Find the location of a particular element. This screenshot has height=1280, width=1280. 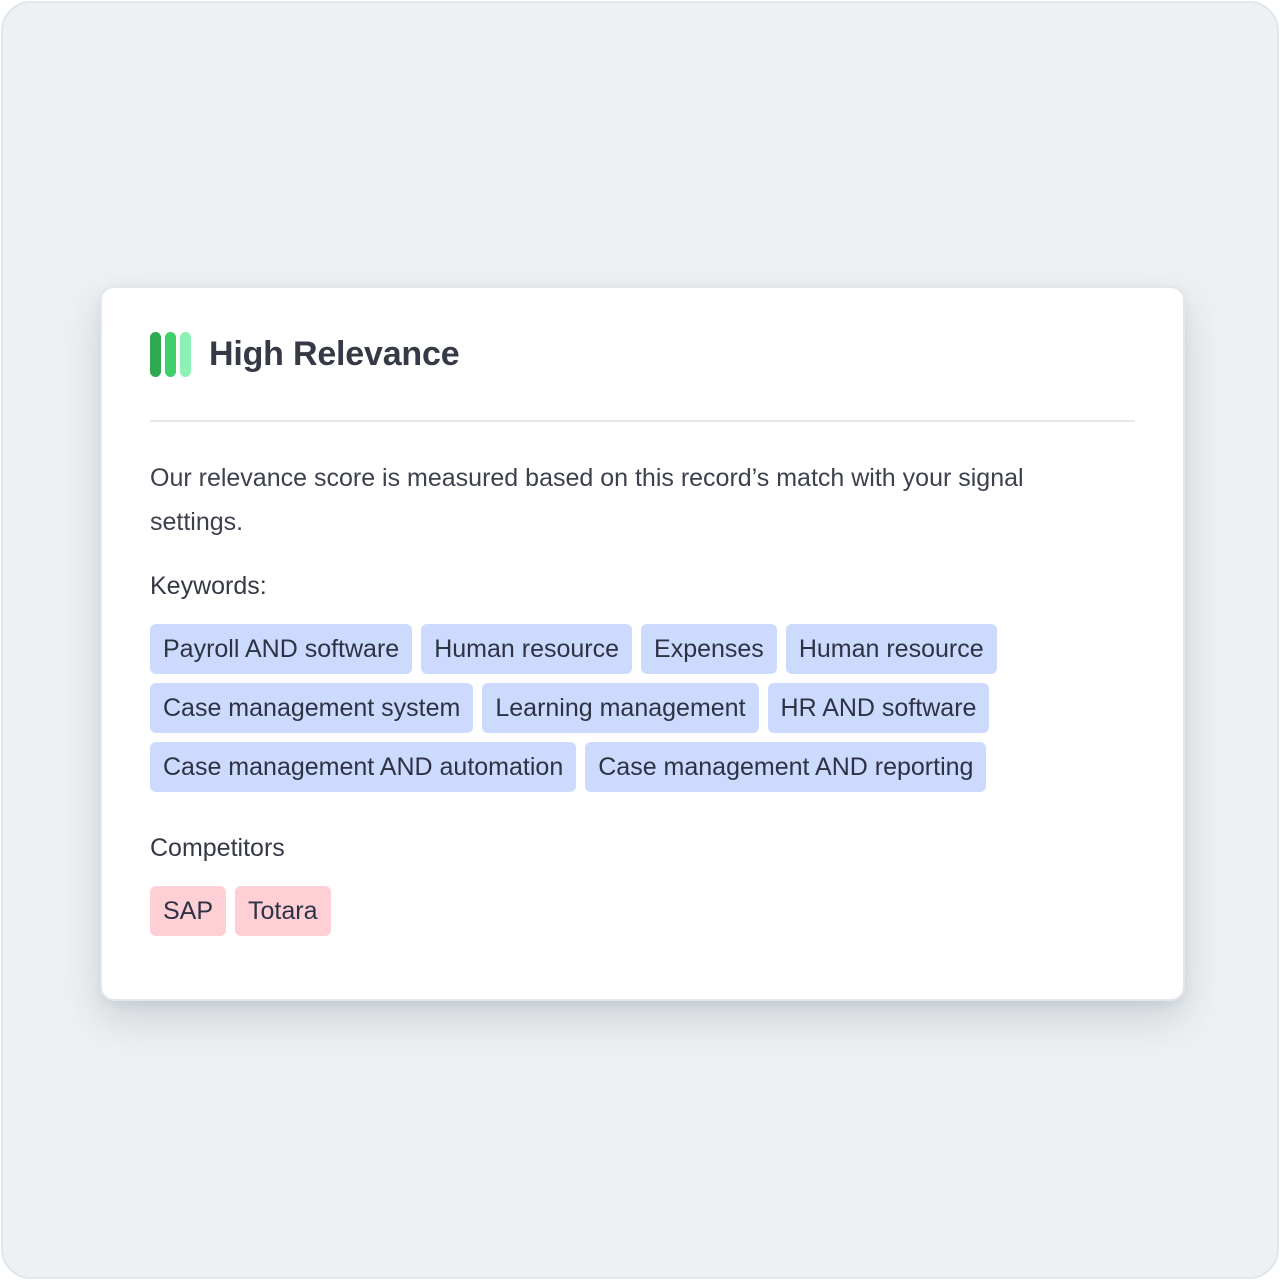

card-title: High Relevance is located at coordinates (334, 353).